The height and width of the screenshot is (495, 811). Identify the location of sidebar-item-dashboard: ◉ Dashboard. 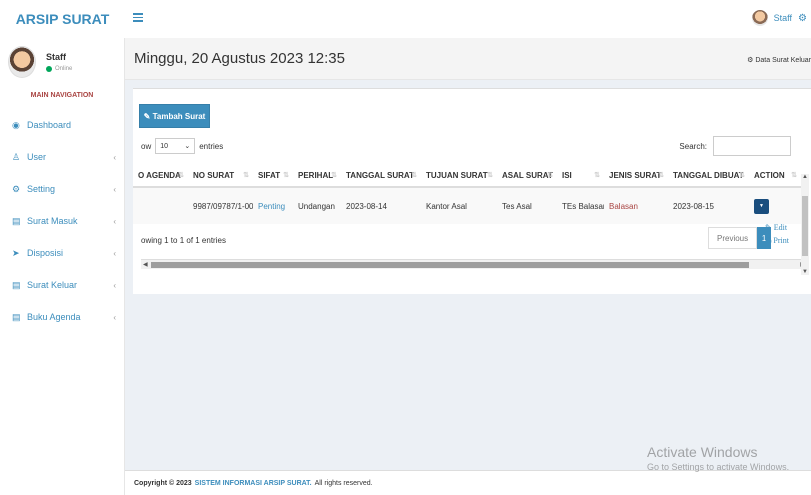
(62, 125).